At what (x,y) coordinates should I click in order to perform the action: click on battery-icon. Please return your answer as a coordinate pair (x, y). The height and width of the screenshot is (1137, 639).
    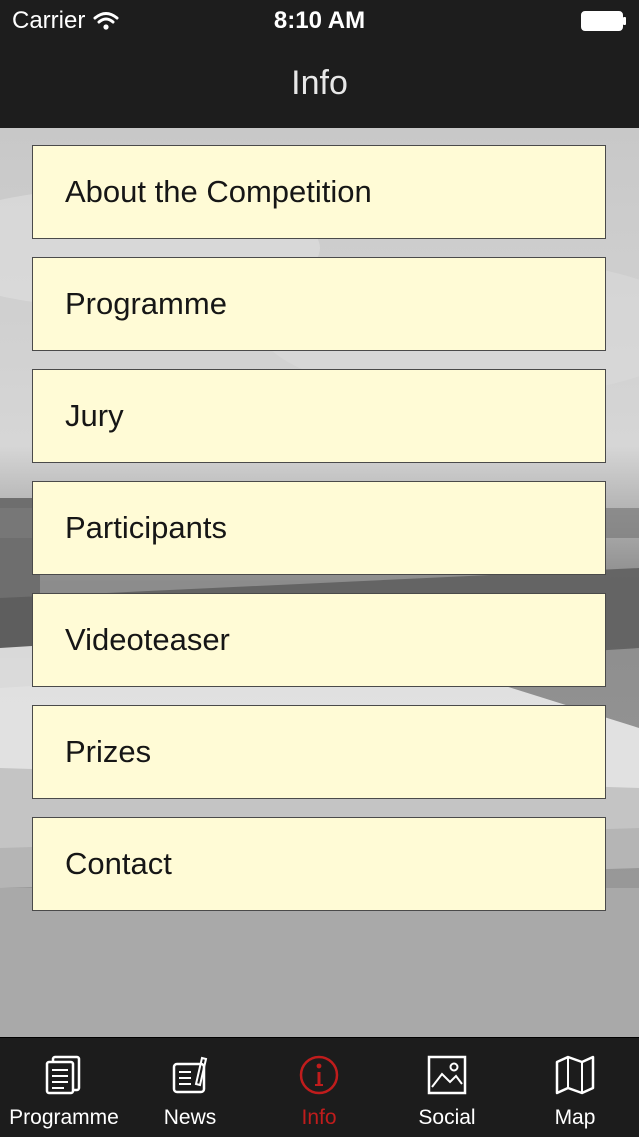
    Looking at the image, I should click on (603, 21).